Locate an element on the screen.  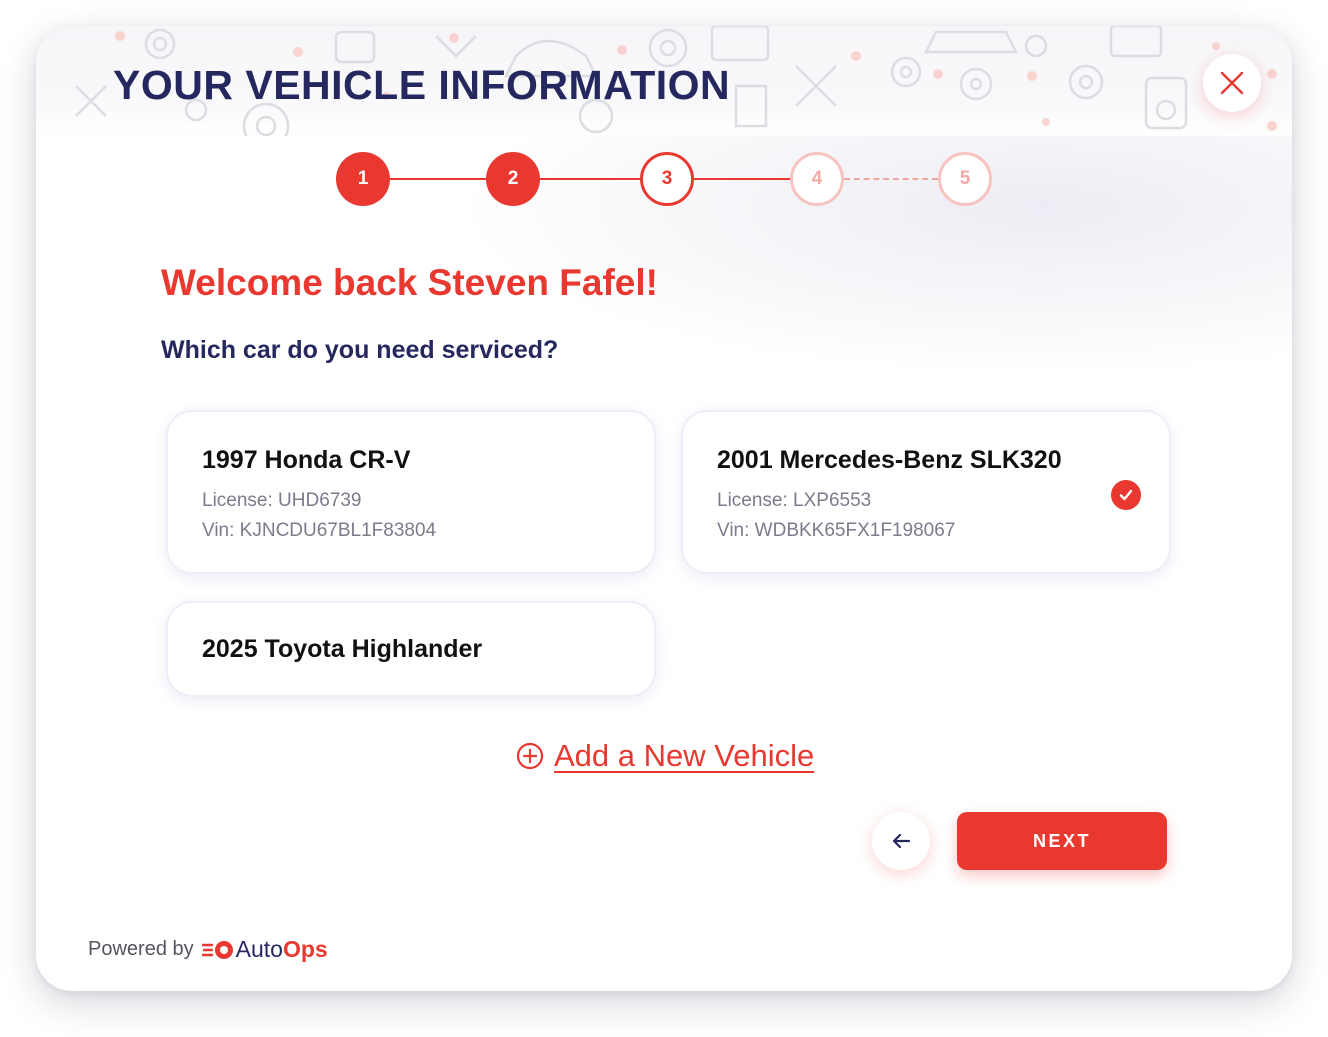
vehicle-vin: Vin: WDBKK65FX1F198067 is located at coordinates (836, 530).